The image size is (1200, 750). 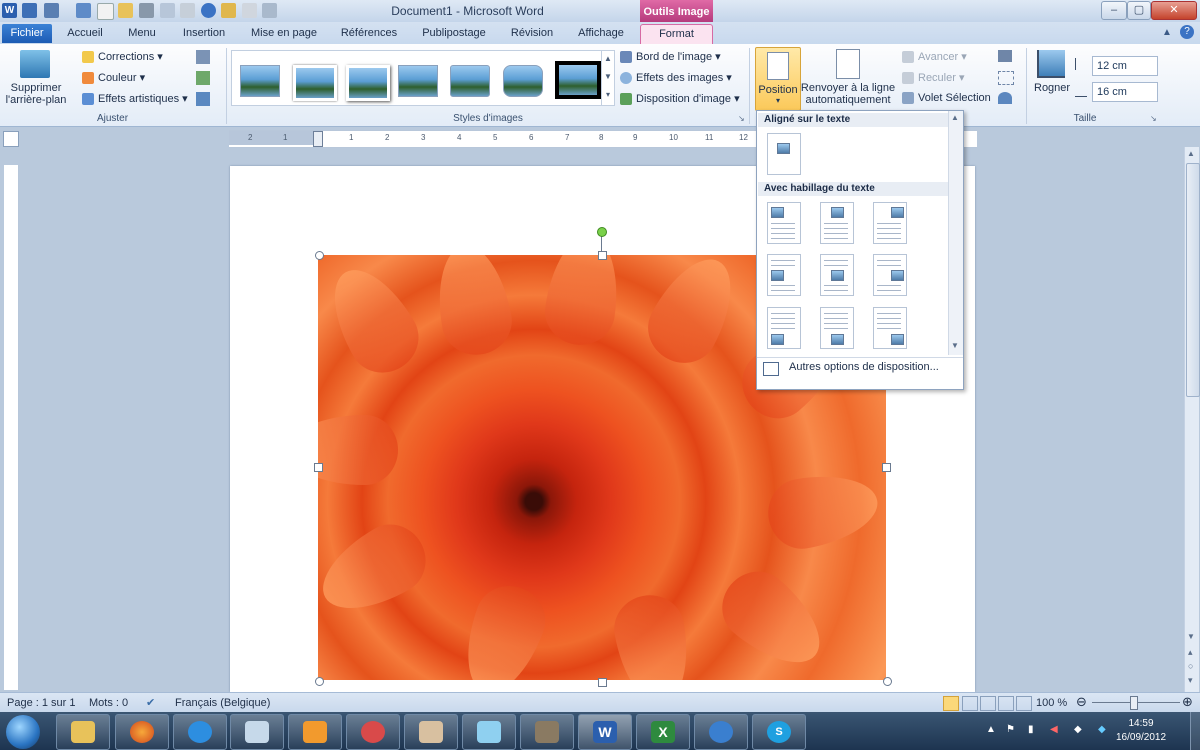 I want to click on style-thumbnail-selected, so click(x=578, y=80).